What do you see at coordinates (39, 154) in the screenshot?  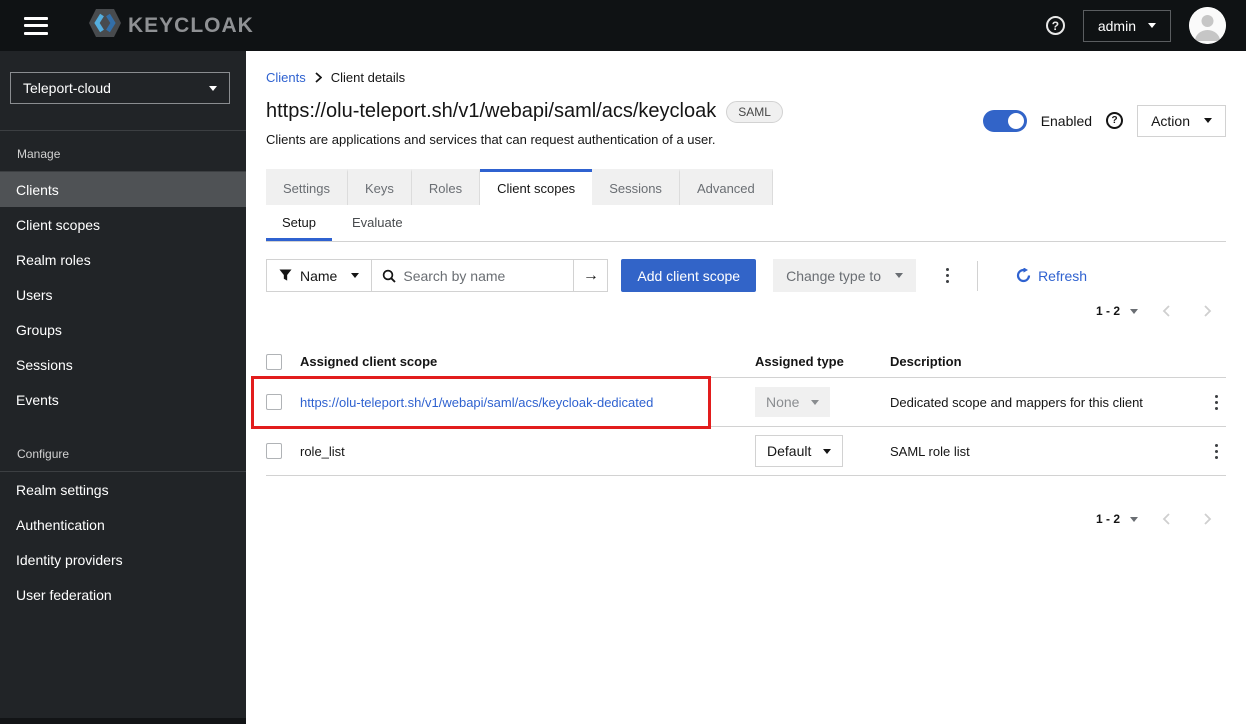 I see `nav-group-manage: Manage` at bounding box center [39, 154].